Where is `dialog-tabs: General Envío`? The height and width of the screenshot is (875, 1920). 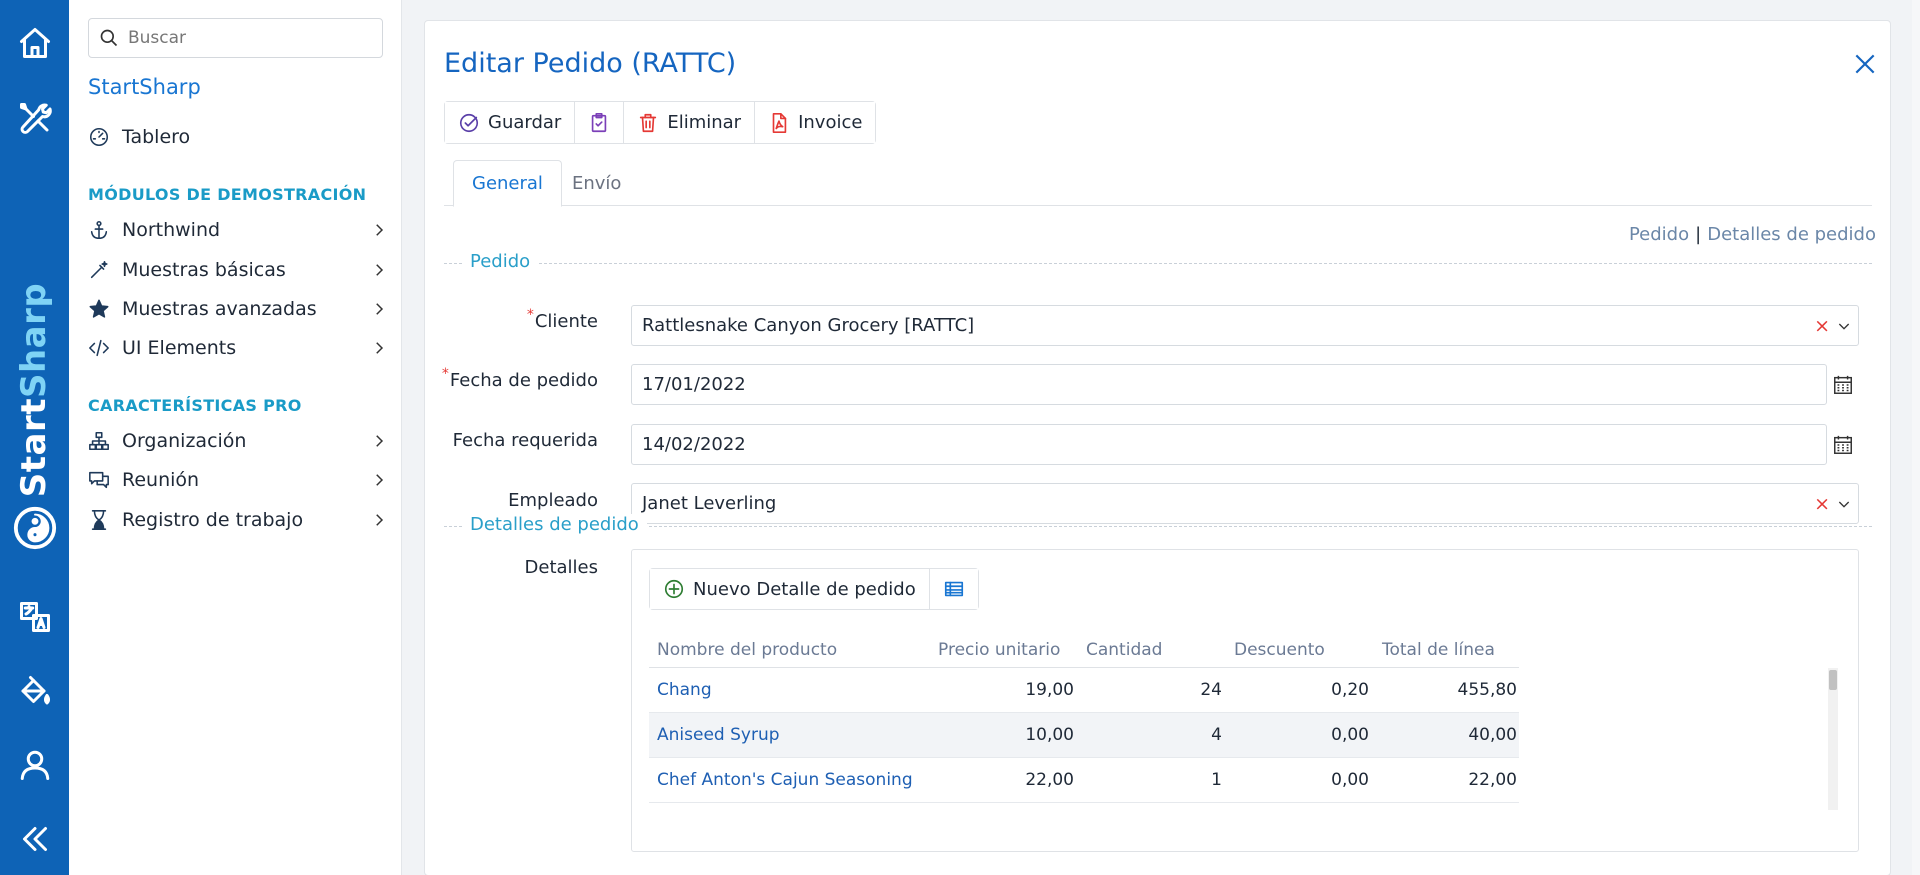 dialog-tabs: General Envío is located at coordinates (1158, 183).